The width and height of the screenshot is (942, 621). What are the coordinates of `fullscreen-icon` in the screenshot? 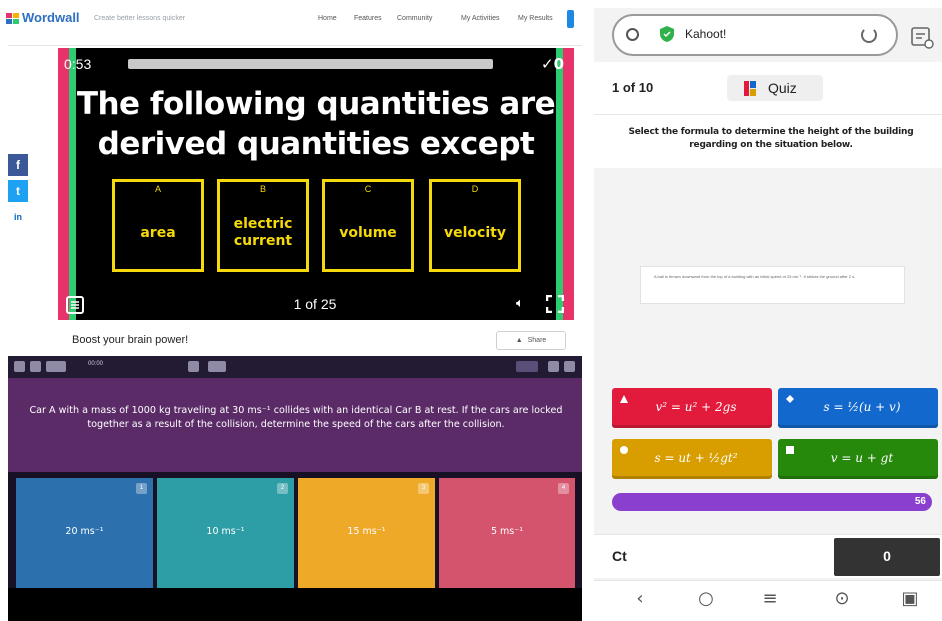 It's located at (555, 304).